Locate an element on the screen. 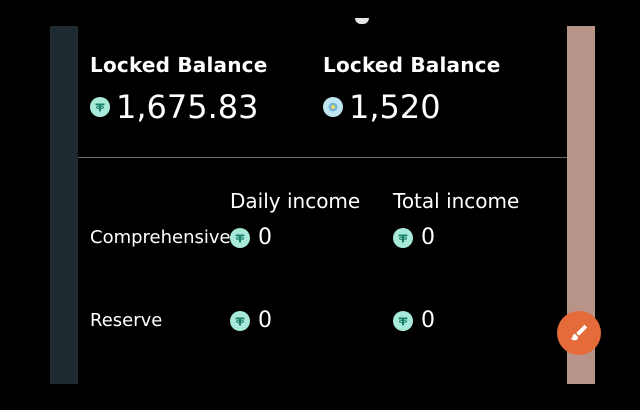 The image size is (640, 410). comprehensive-total-value: 0 is located at coordinates (428, 237).